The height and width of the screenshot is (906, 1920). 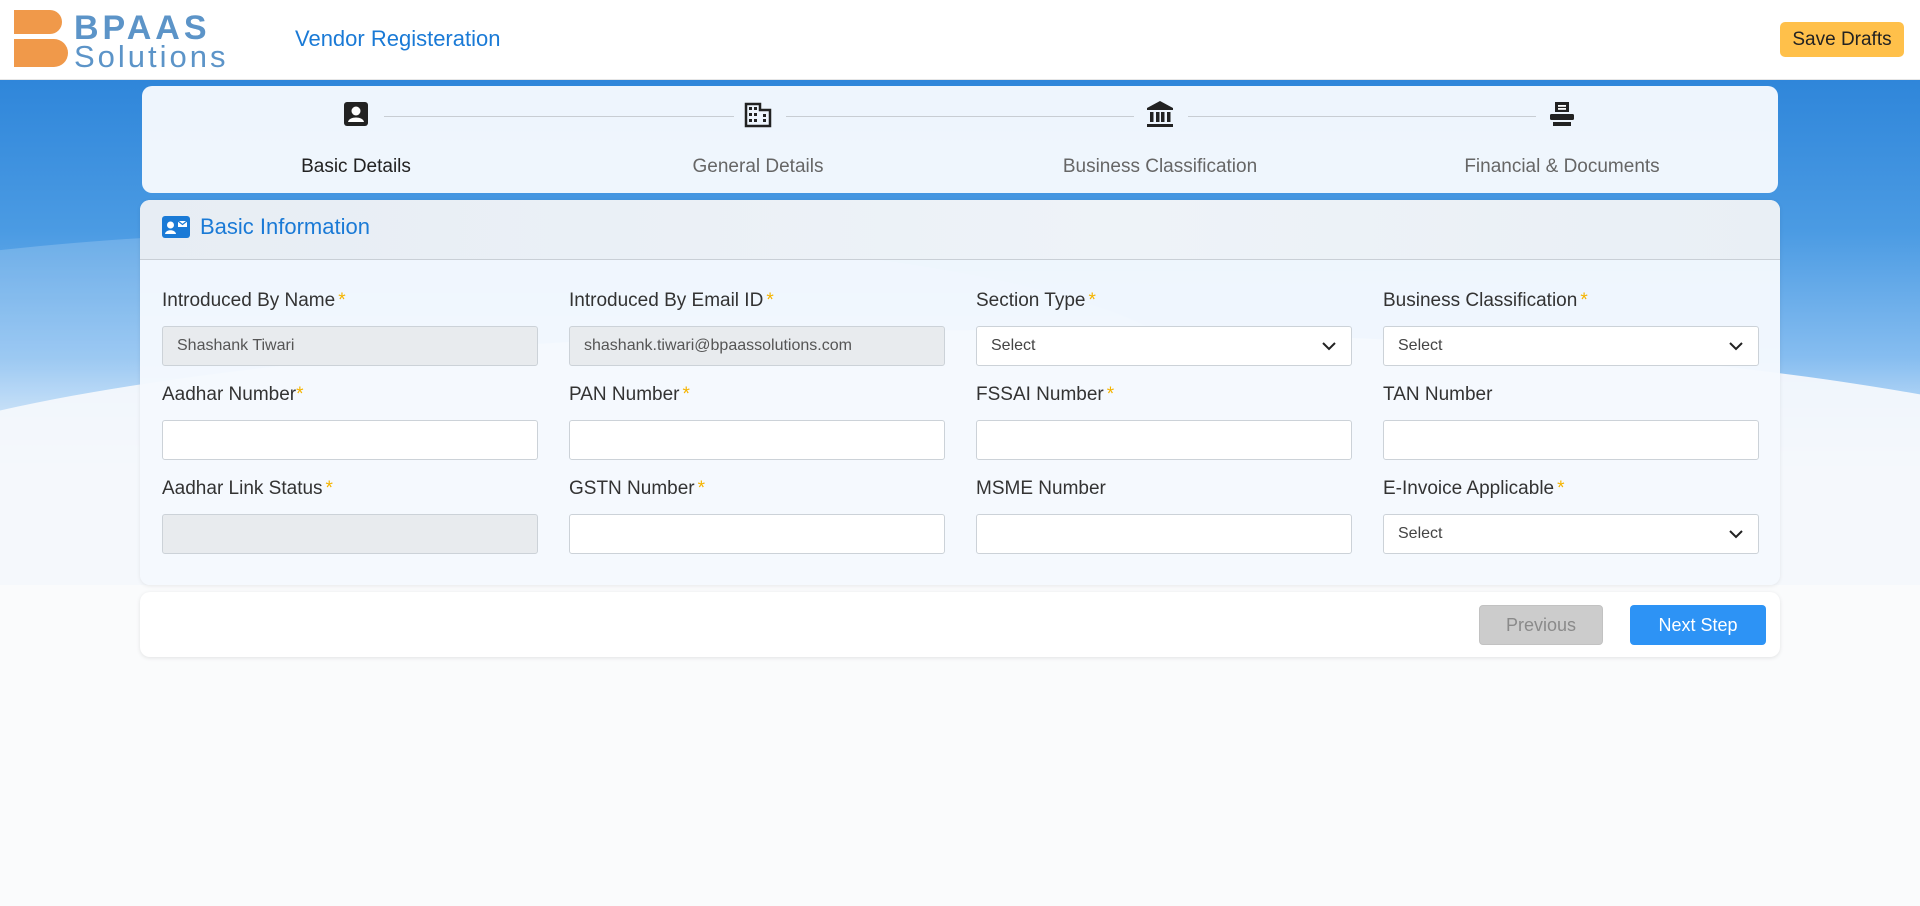 I want to click on step-business-classification: Business Classification, so click(x=1160, y=139).